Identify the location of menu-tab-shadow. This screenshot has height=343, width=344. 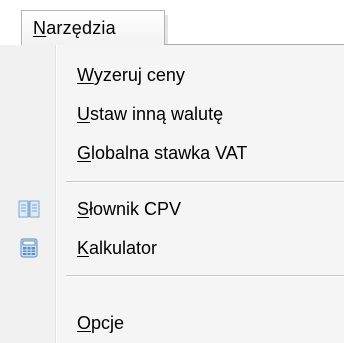
(166, 30).